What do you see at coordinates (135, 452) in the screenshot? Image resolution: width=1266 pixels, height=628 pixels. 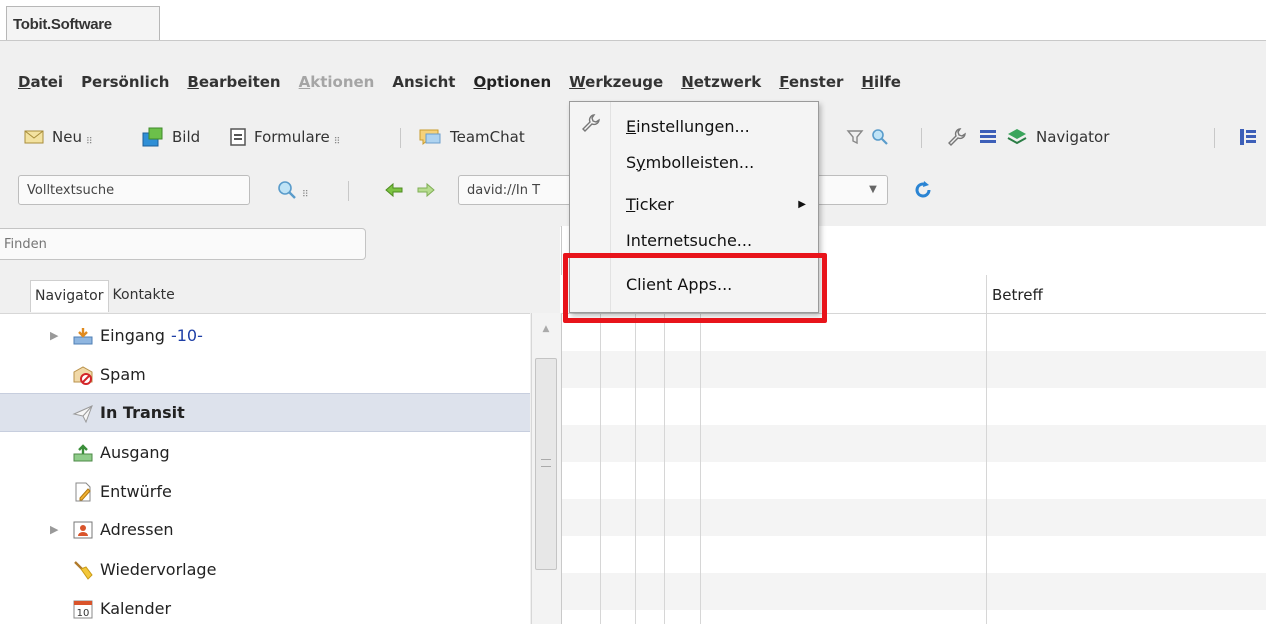 I see `tree-item-label: Ausgang` at bounding box center [135, 452].